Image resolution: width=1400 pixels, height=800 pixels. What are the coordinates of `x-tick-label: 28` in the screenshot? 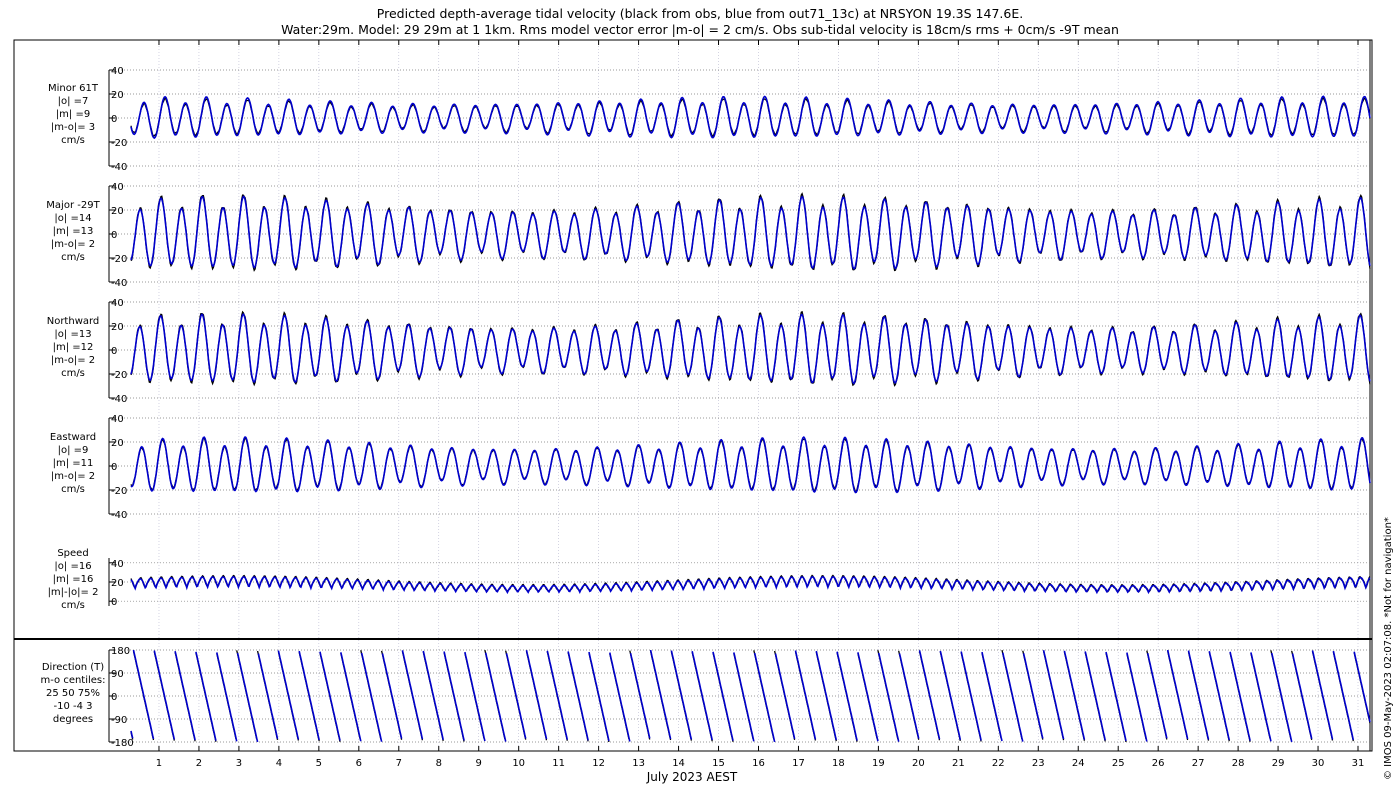 It's located at (1238, 763).